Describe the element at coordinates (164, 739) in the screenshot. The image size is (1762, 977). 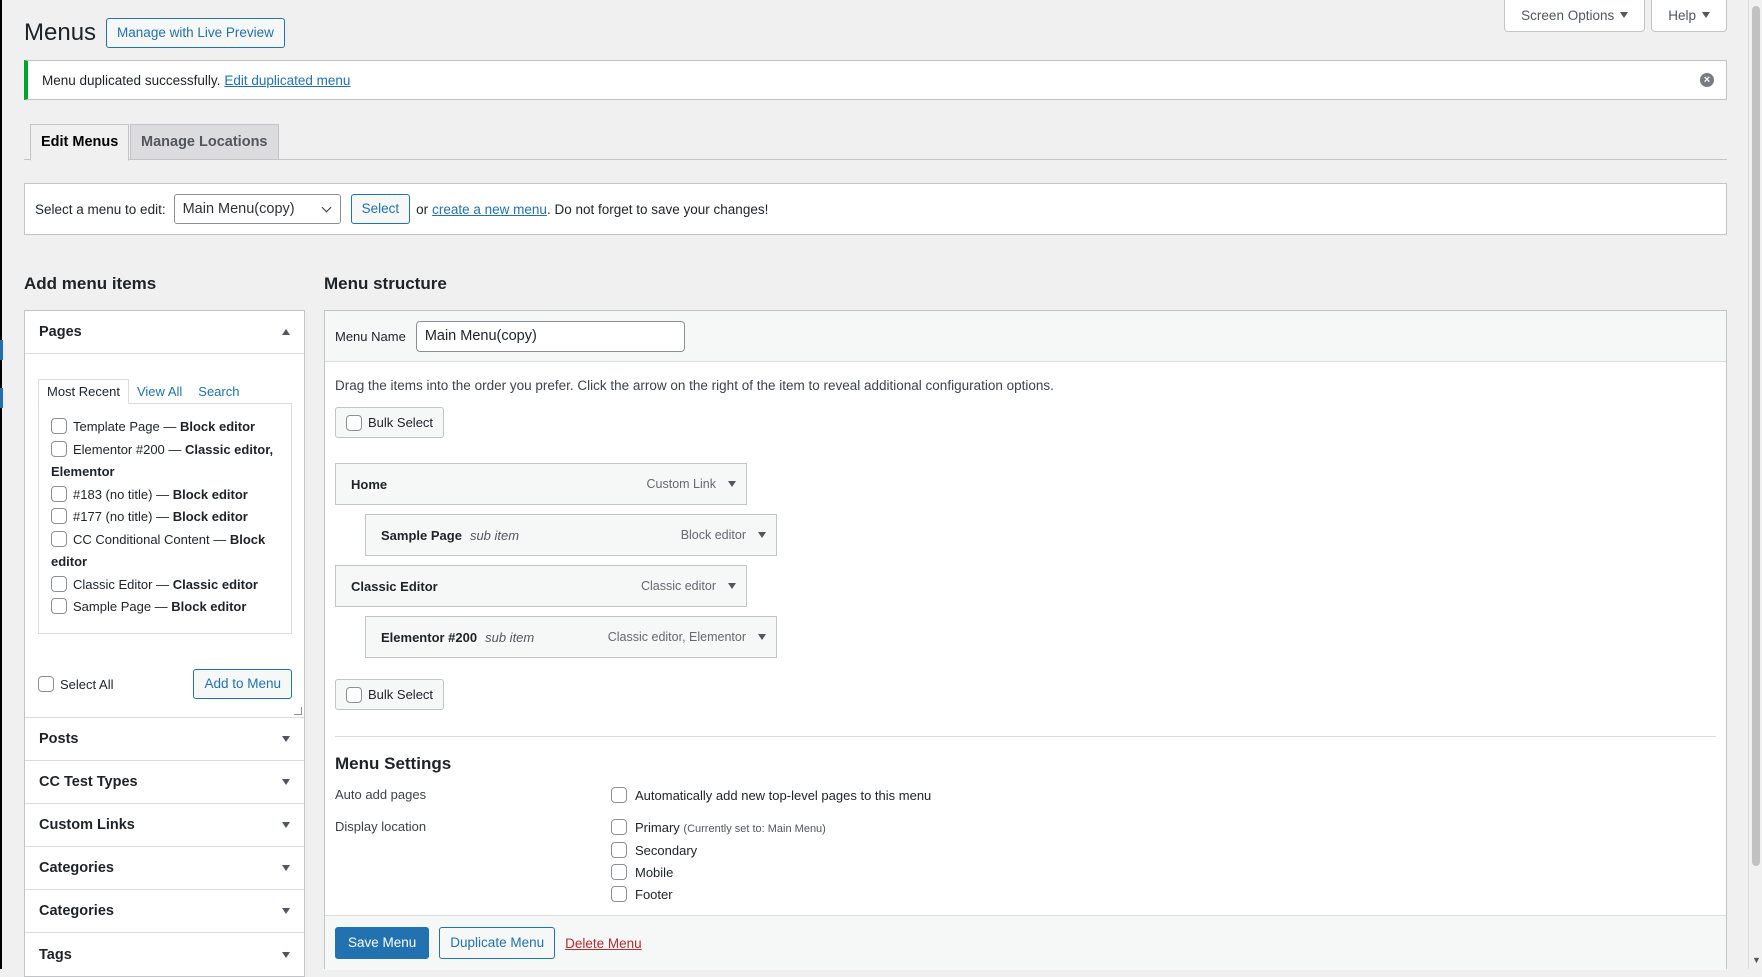
I see `accordion-posts-header: Posts` at that location.